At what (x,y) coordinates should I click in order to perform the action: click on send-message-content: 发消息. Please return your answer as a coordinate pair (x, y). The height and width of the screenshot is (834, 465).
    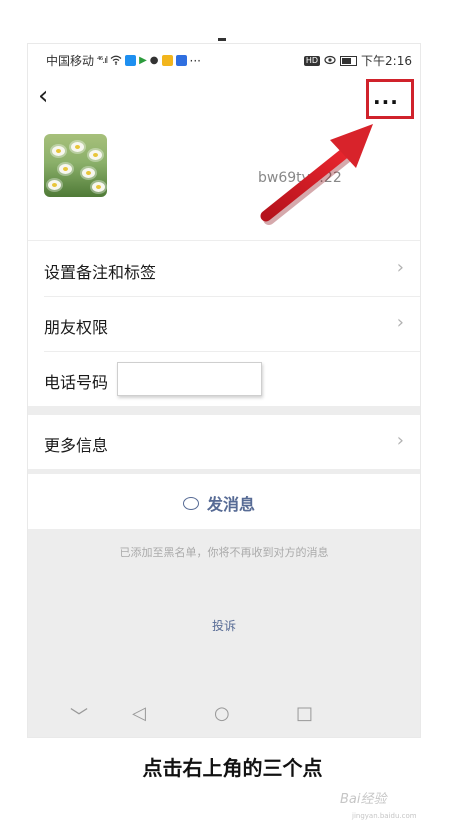
    Looking at the image, I should click on (219, 503).